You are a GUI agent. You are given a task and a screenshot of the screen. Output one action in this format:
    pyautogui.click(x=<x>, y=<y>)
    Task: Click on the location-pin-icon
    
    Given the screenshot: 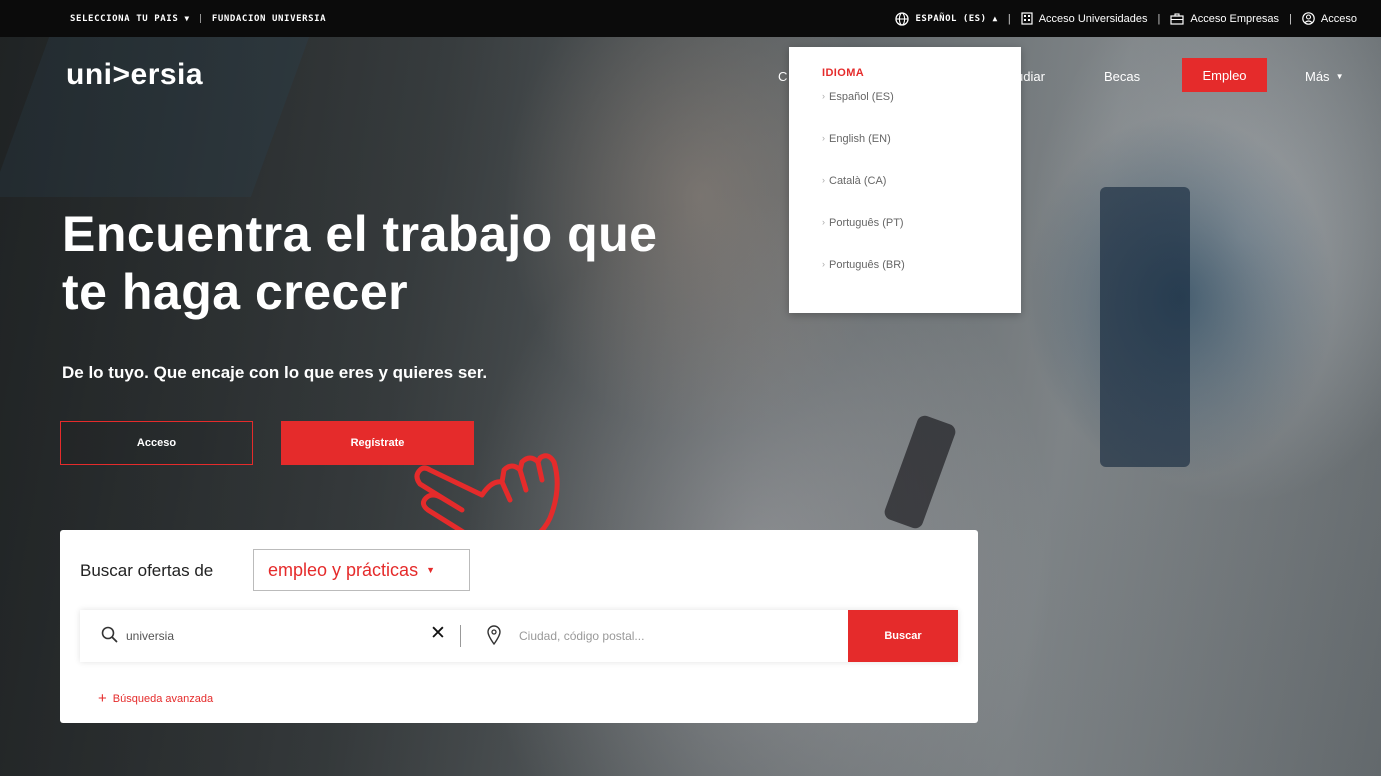 What is the action you would take?
    pyautogui.click(x=494, y=635)
    